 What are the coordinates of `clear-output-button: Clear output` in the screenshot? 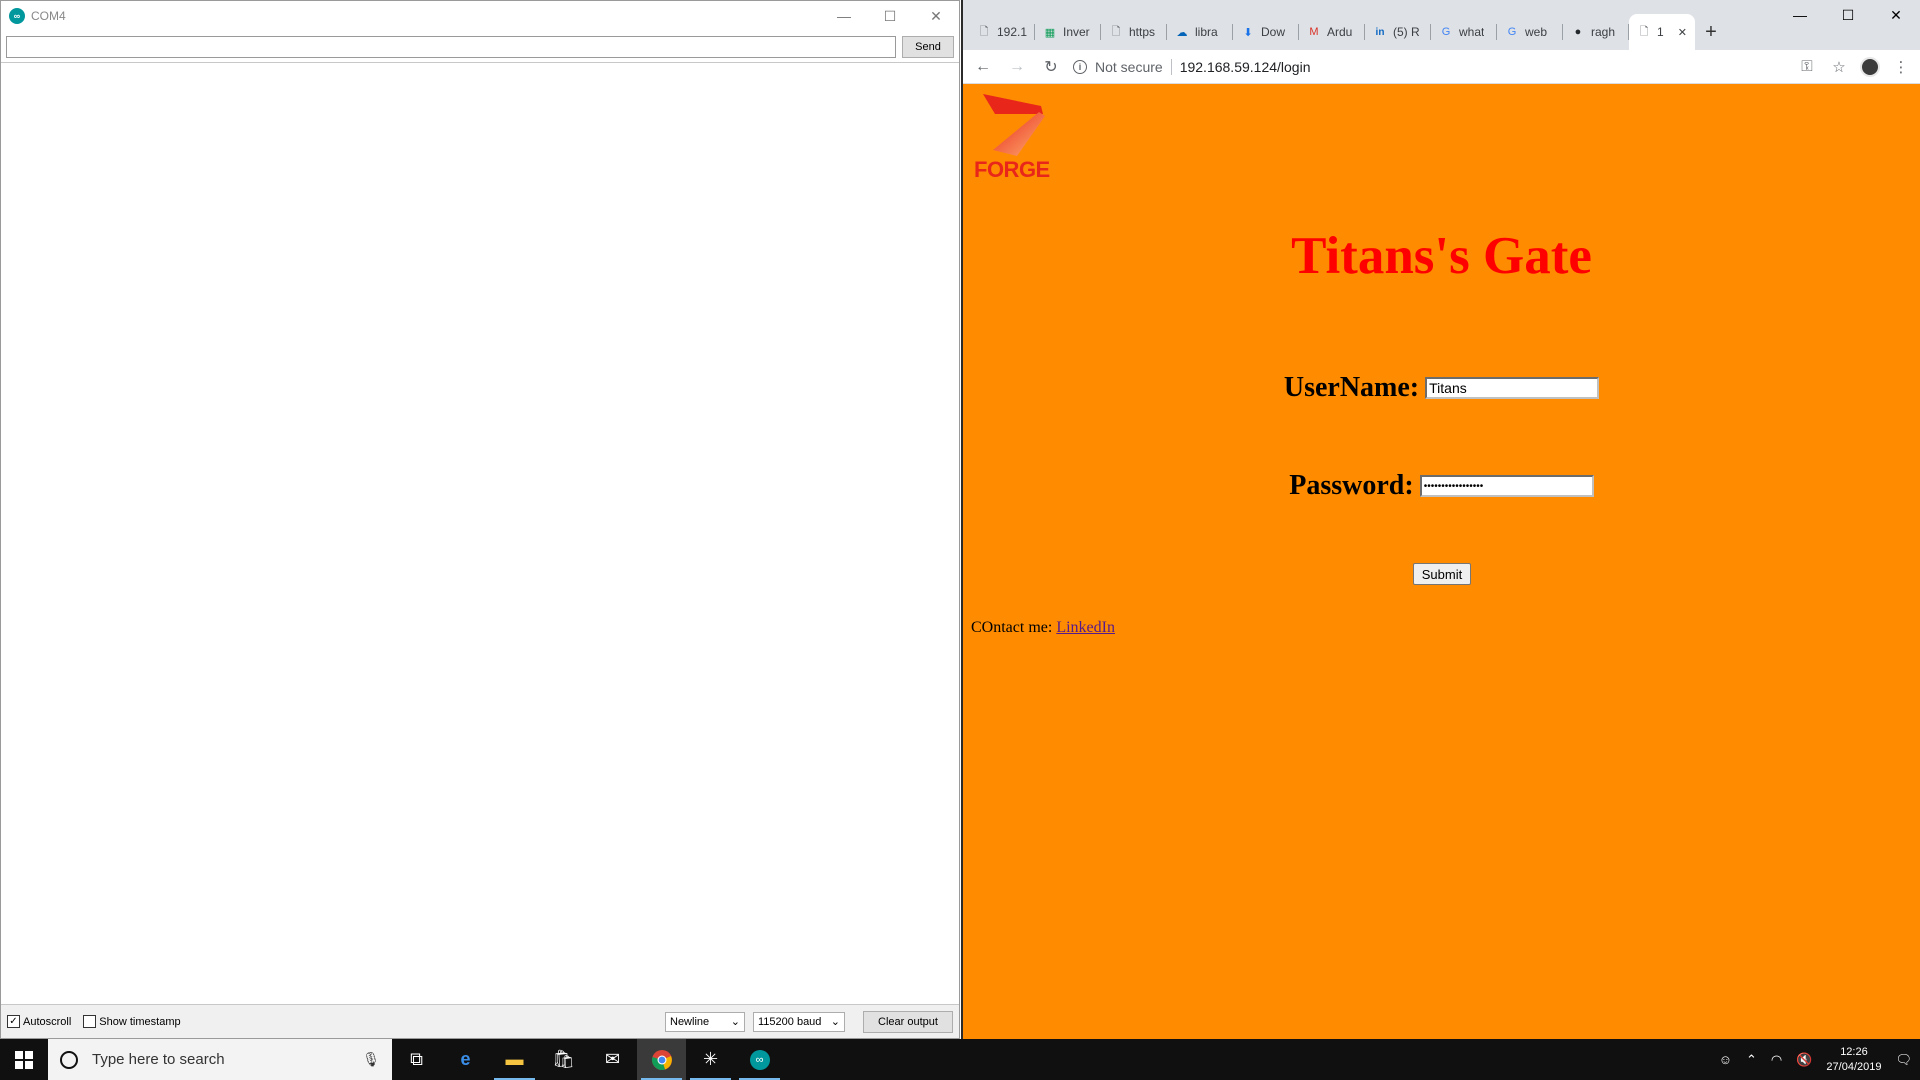 It's located at (908, 1021).